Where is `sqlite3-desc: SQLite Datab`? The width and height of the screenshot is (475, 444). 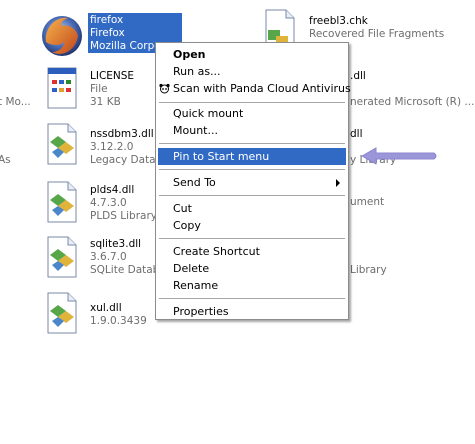 sqlite3-desc: SQLite Datab is located at coordinates (125, 270).